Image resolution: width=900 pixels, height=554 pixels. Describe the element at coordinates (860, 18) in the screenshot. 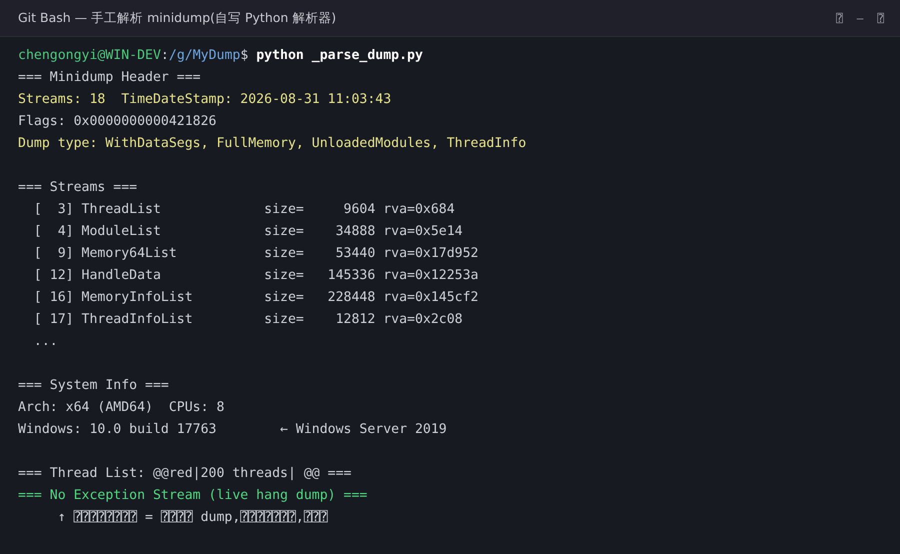

I see `window-control-button: —` at that location.